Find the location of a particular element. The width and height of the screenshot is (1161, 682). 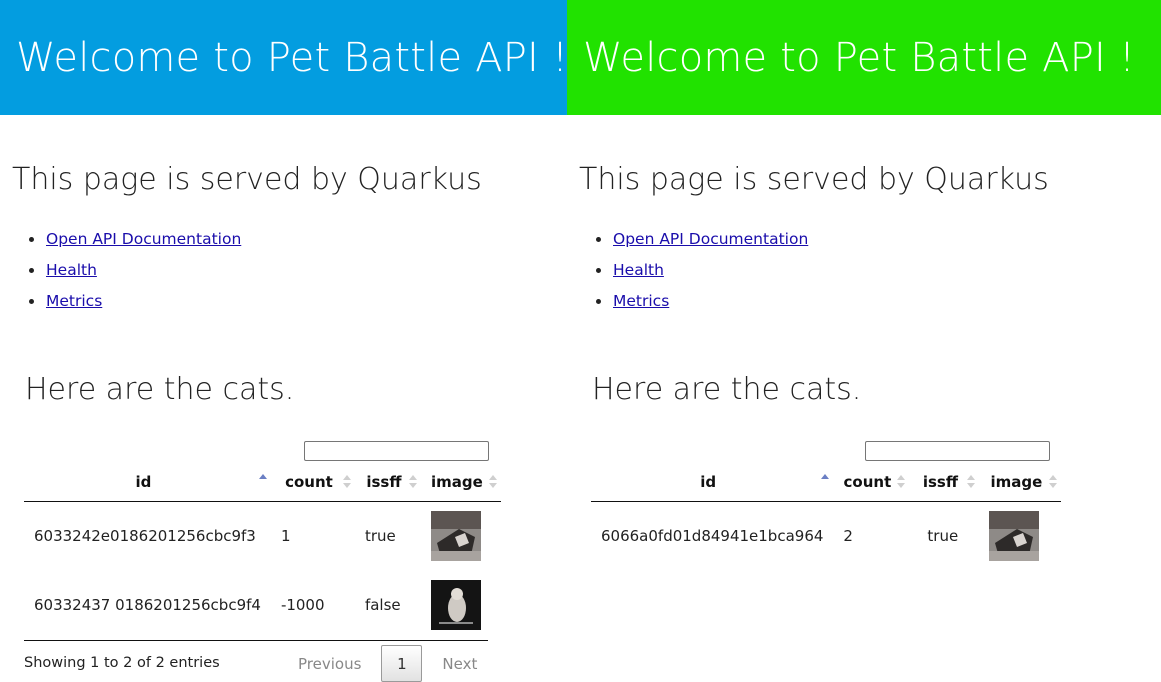

cell-id: 60332437 0186201256cbc9f4 is located at coordinates (147, 604).